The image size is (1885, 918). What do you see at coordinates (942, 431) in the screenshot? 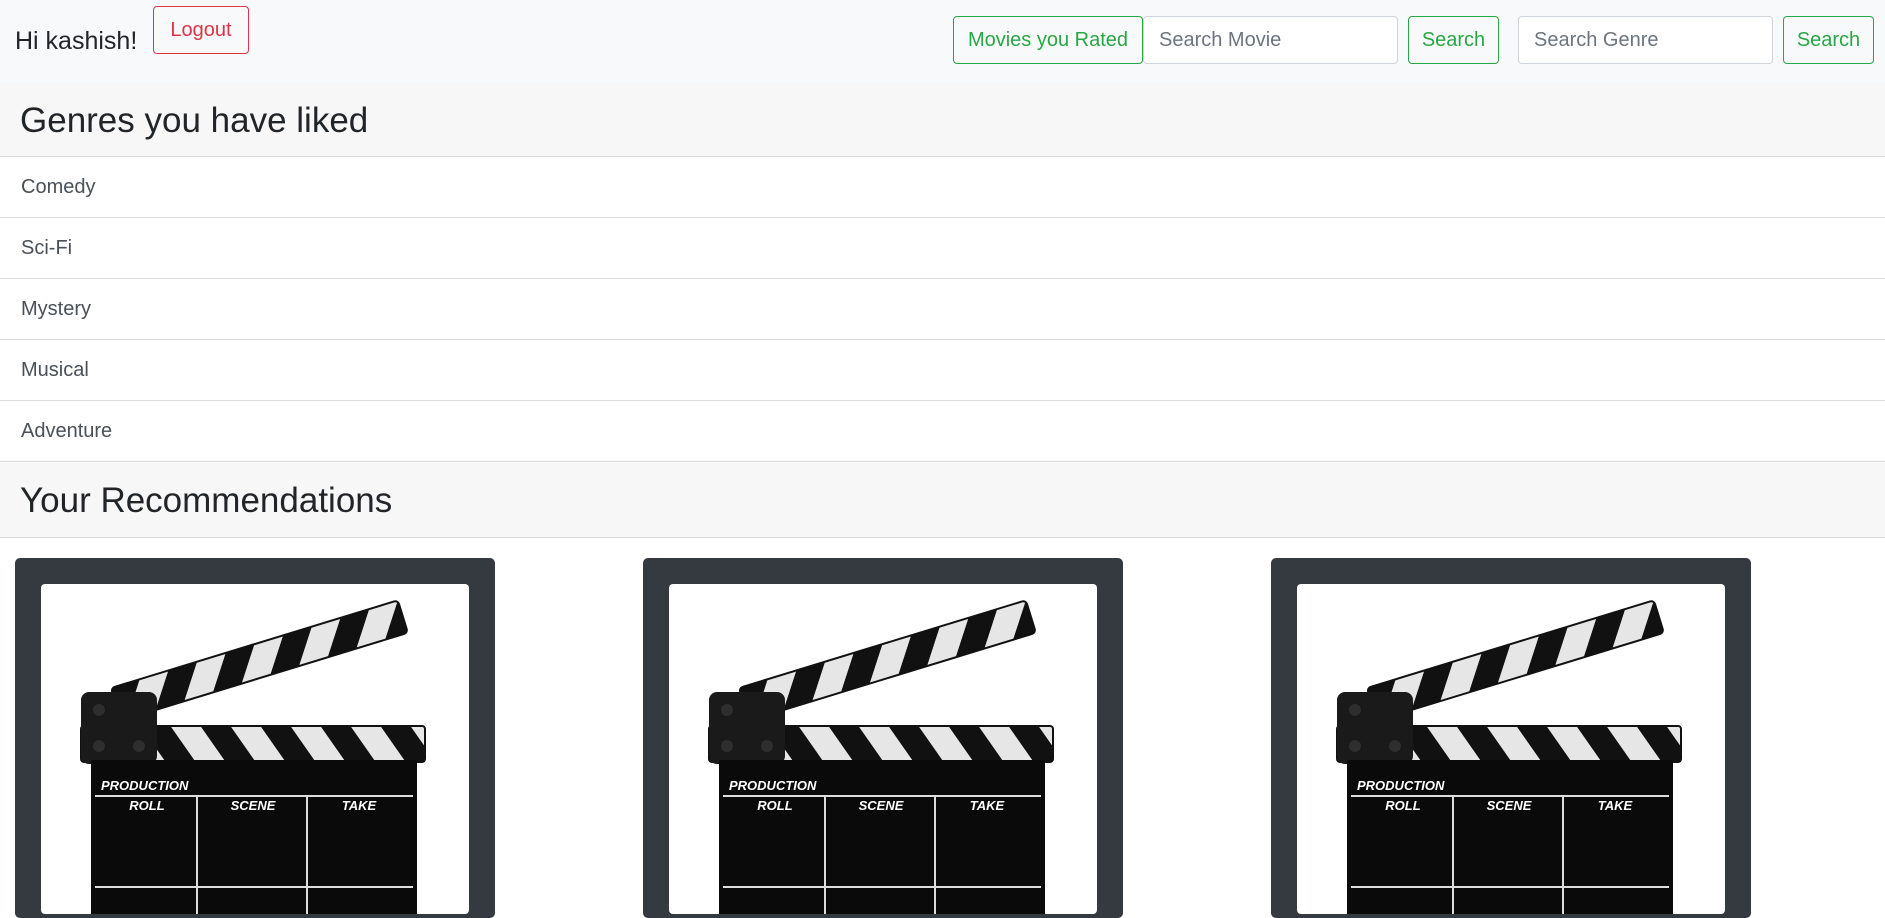
I see `genre-item-adventure: Adventure` at bounding box center [942, 431].